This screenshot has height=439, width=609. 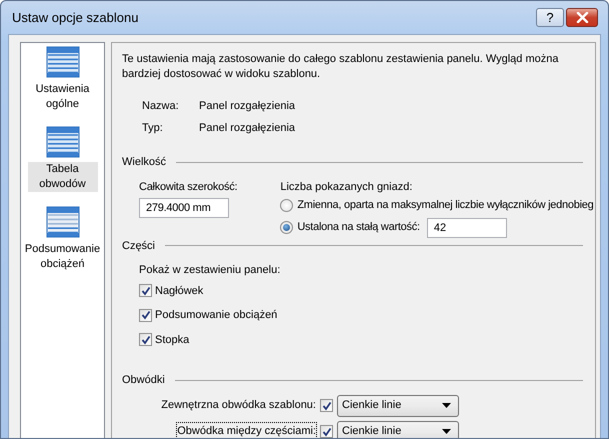 What do you see at coordinates (184, 208) in the screenshot?
I see `width-field: 279.4000 mm` at bounding box center [184, 208].